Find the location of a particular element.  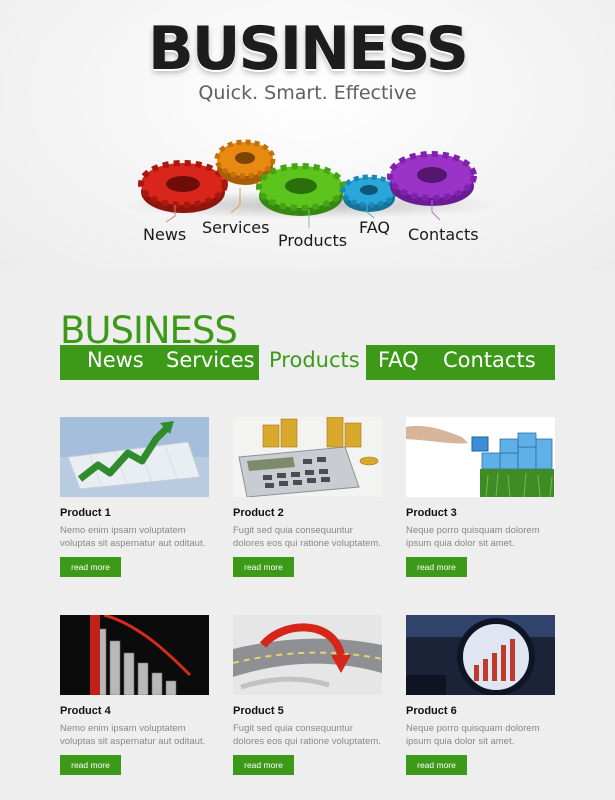

cubes-hand-icon is located at coordinates (480, 457).